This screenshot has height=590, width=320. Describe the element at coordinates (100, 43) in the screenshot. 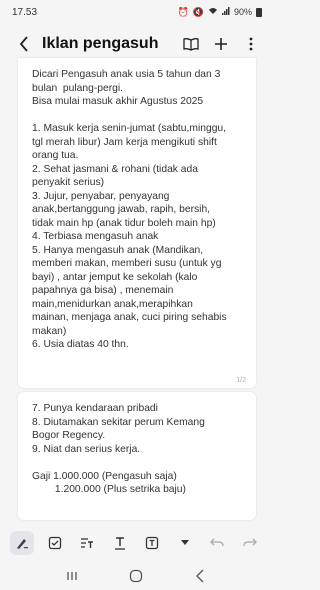

I see `note-title: Iklan pengasuh` at that location.